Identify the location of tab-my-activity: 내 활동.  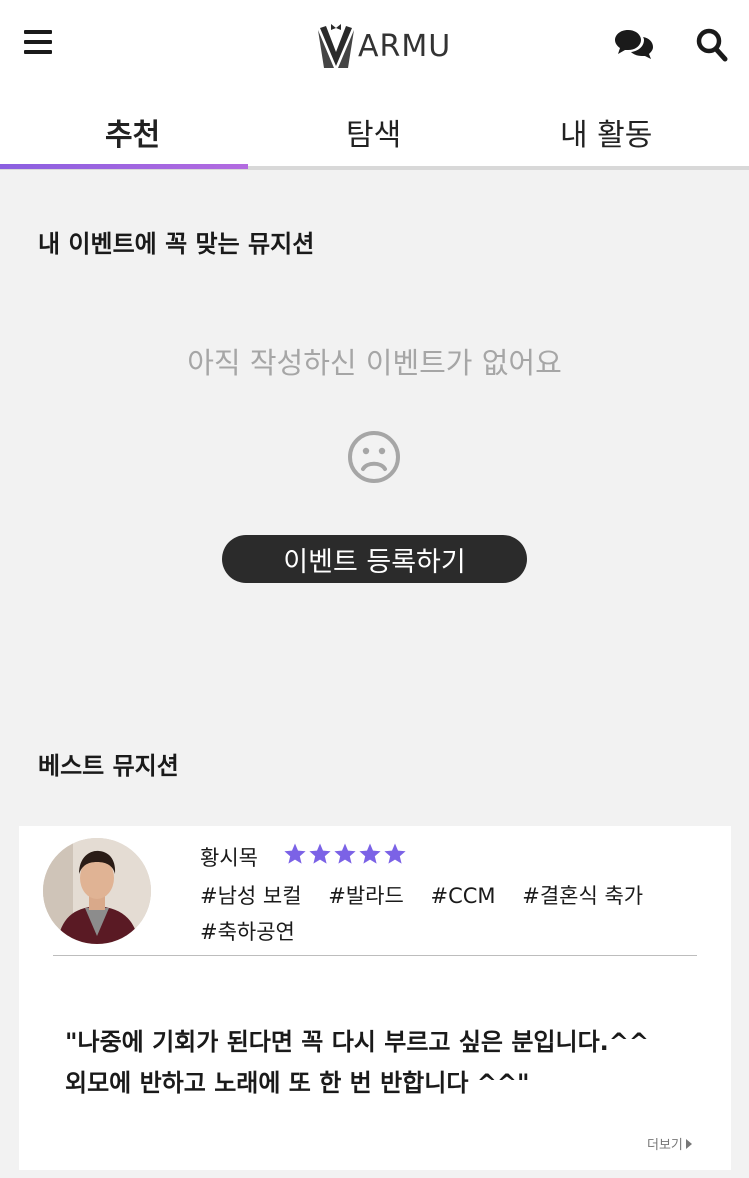
(606, 132).